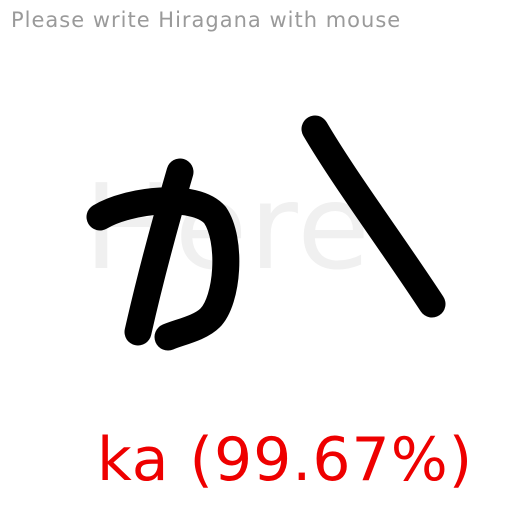 The image size is (512, 512). Describe the element at coordinates (206, 20) in the screenshot. I see `instruction-text: Please write Hiragana with mouse` at that location.